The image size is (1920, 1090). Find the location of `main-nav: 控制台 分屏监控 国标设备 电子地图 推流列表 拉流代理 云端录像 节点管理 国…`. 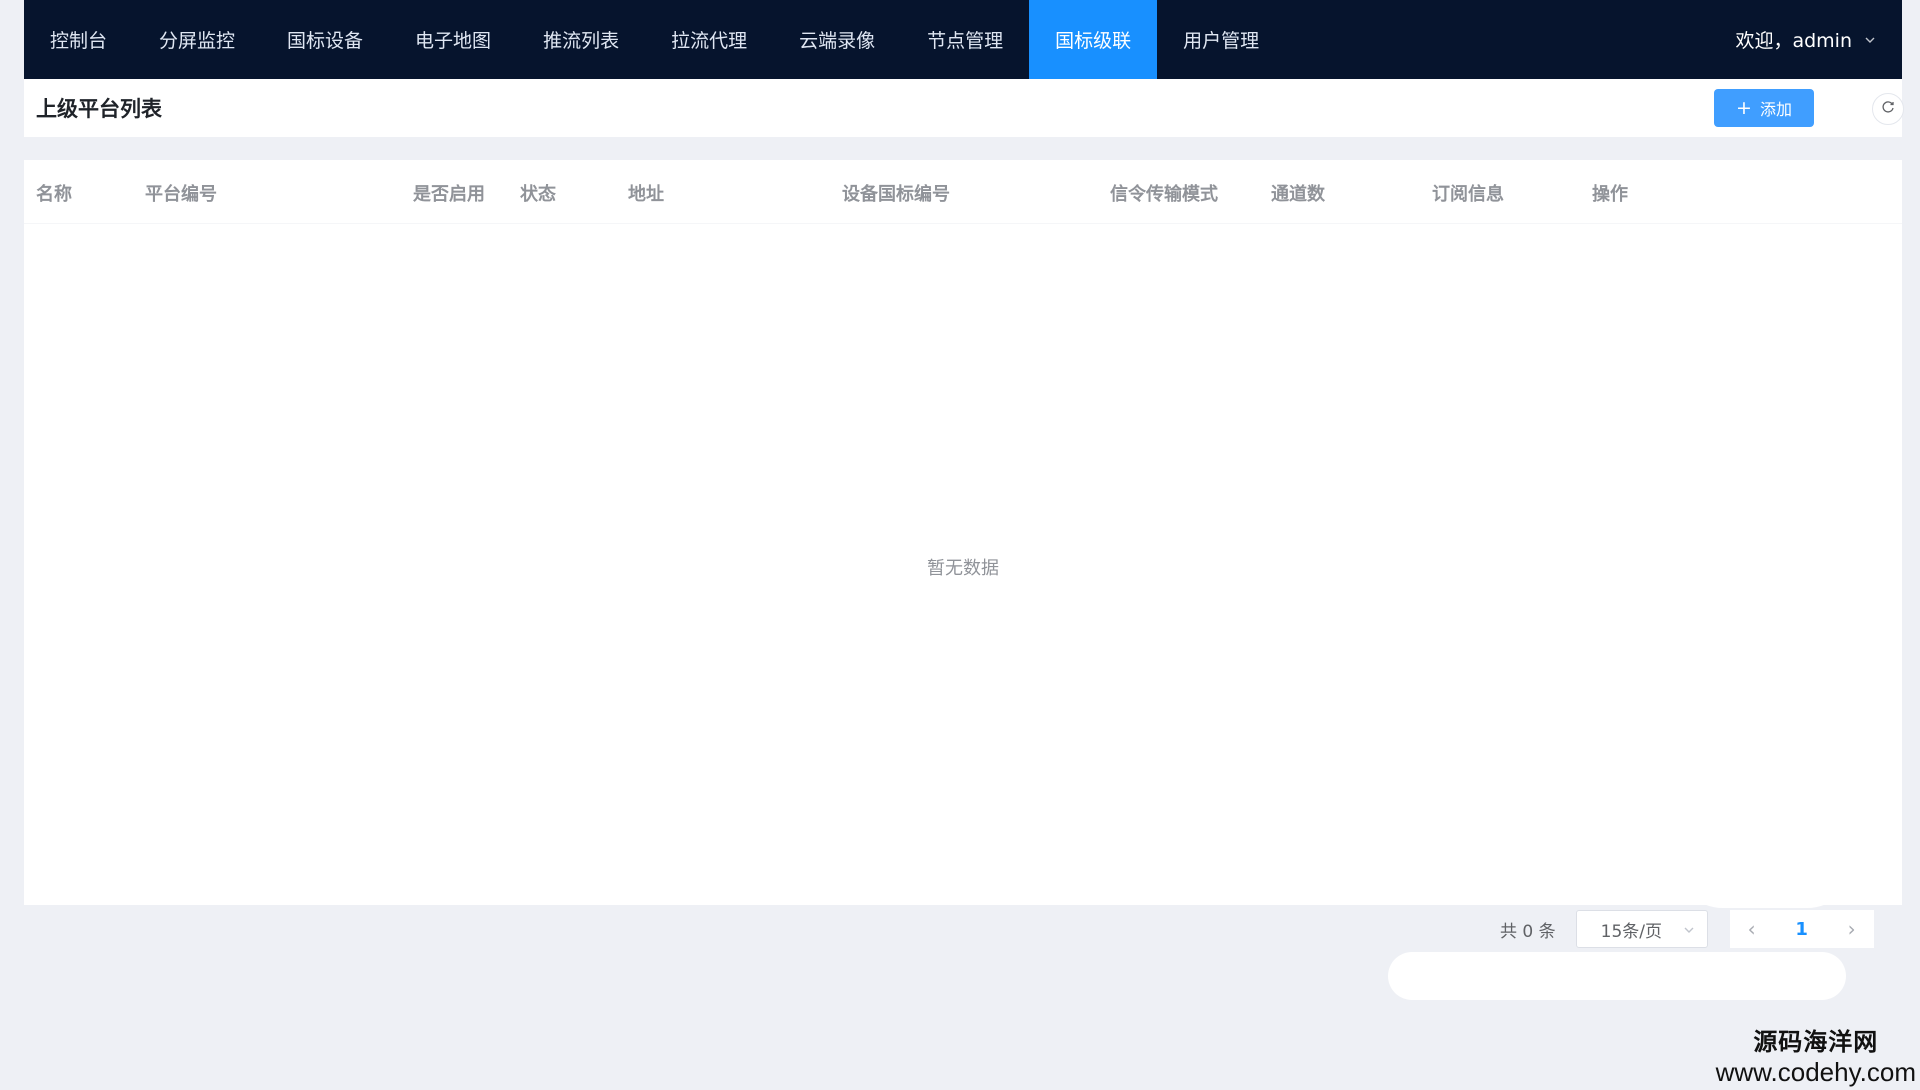

main-nav: 控制台 分屏监控 国标设备 电子地图 推流列表 拉流代理 云端录像 节点管理 国… is located at coordinates (654, 39).